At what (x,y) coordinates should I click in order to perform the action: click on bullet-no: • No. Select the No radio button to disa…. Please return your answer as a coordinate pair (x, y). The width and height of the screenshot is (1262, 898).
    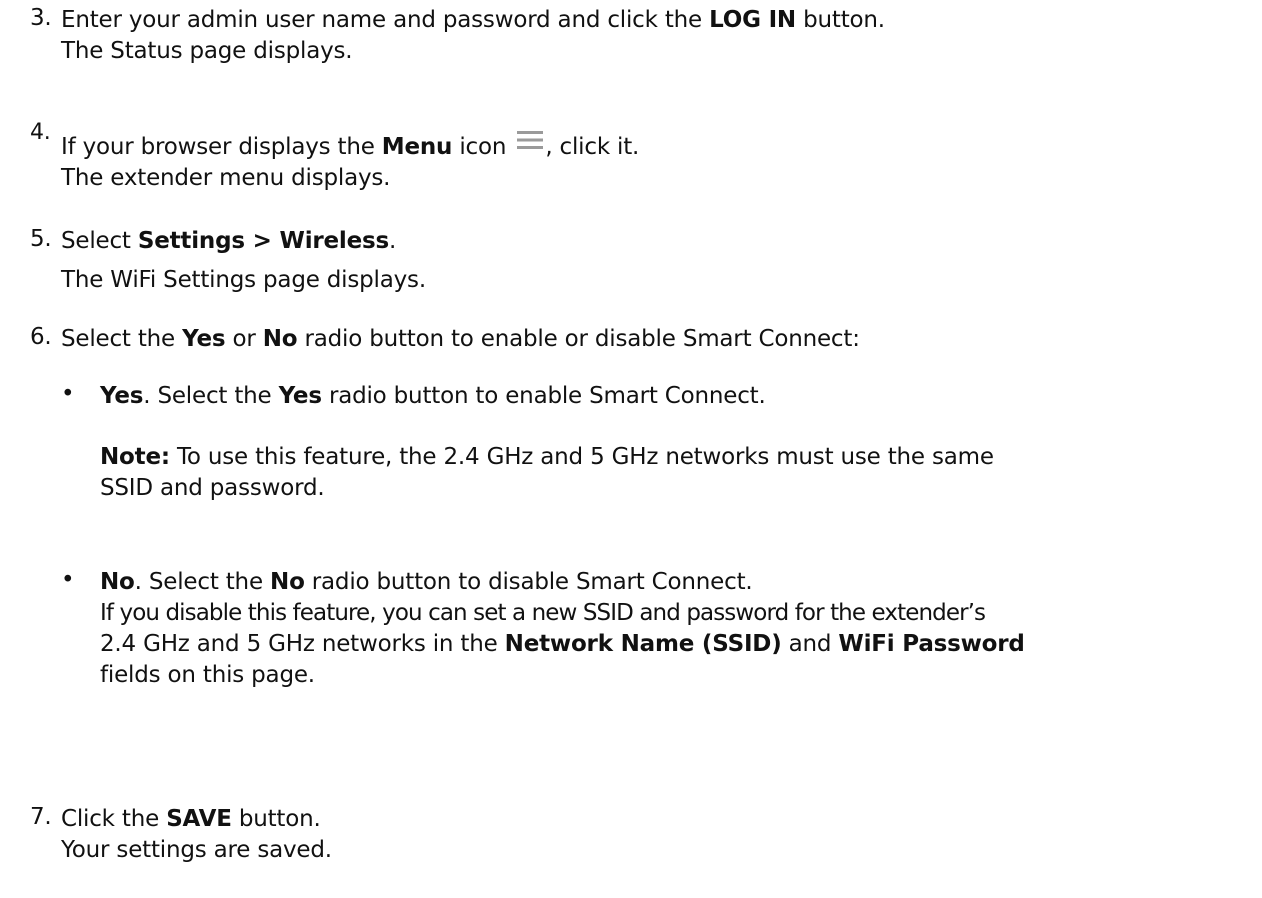
    Looking at the image, I should click on (657, 629).